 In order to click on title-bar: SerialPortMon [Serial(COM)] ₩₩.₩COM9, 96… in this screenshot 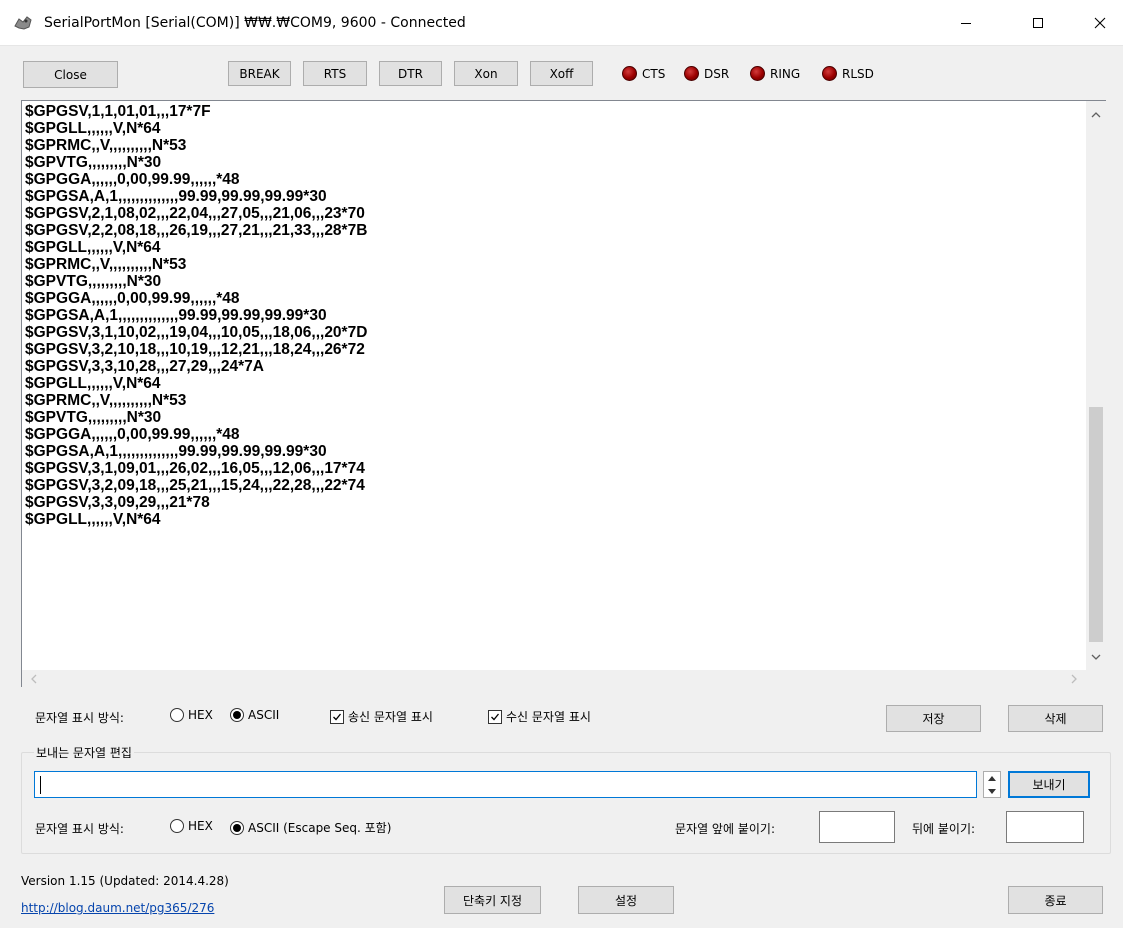, I will do `click(561, 23)`.